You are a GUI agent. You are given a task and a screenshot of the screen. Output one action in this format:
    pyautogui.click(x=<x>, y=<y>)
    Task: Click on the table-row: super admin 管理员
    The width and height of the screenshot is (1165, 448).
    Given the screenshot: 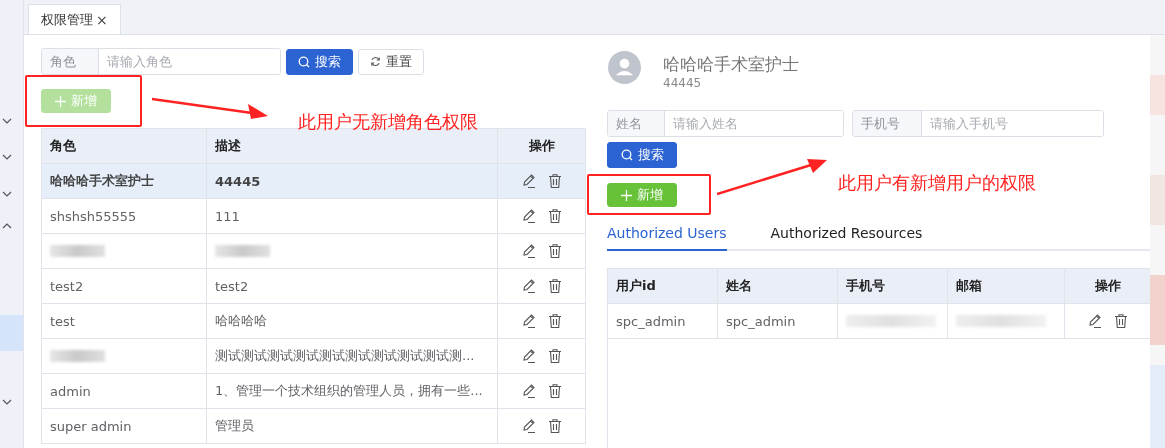 What is the action you would take?
    pyautogui.click(x=313, y=426)
    